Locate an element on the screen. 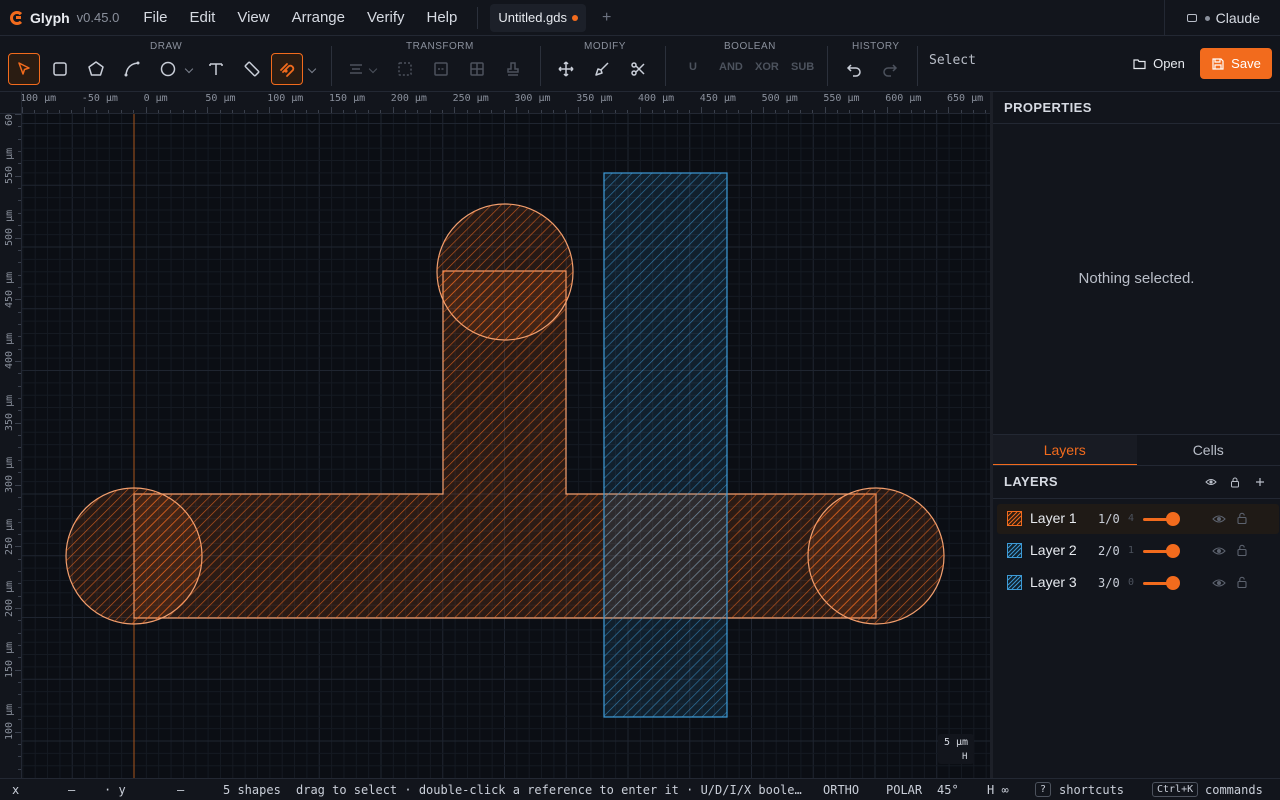 The image size is (1280, 800). group-label-modify: MODIFY is located at coordinates (605, 46).